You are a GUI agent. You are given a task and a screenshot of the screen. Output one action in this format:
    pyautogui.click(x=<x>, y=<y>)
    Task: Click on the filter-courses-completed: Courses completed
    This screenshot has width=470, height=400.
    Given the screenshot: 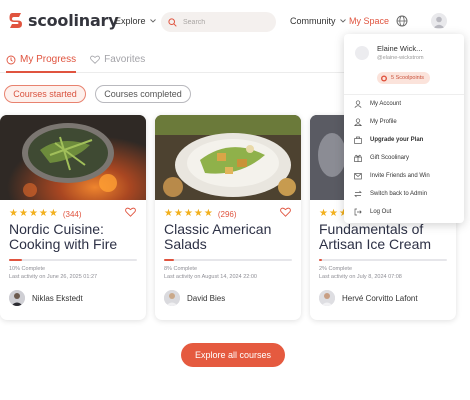 What is the action you would take?
    pyautogui.click(x=143, y=94)
    